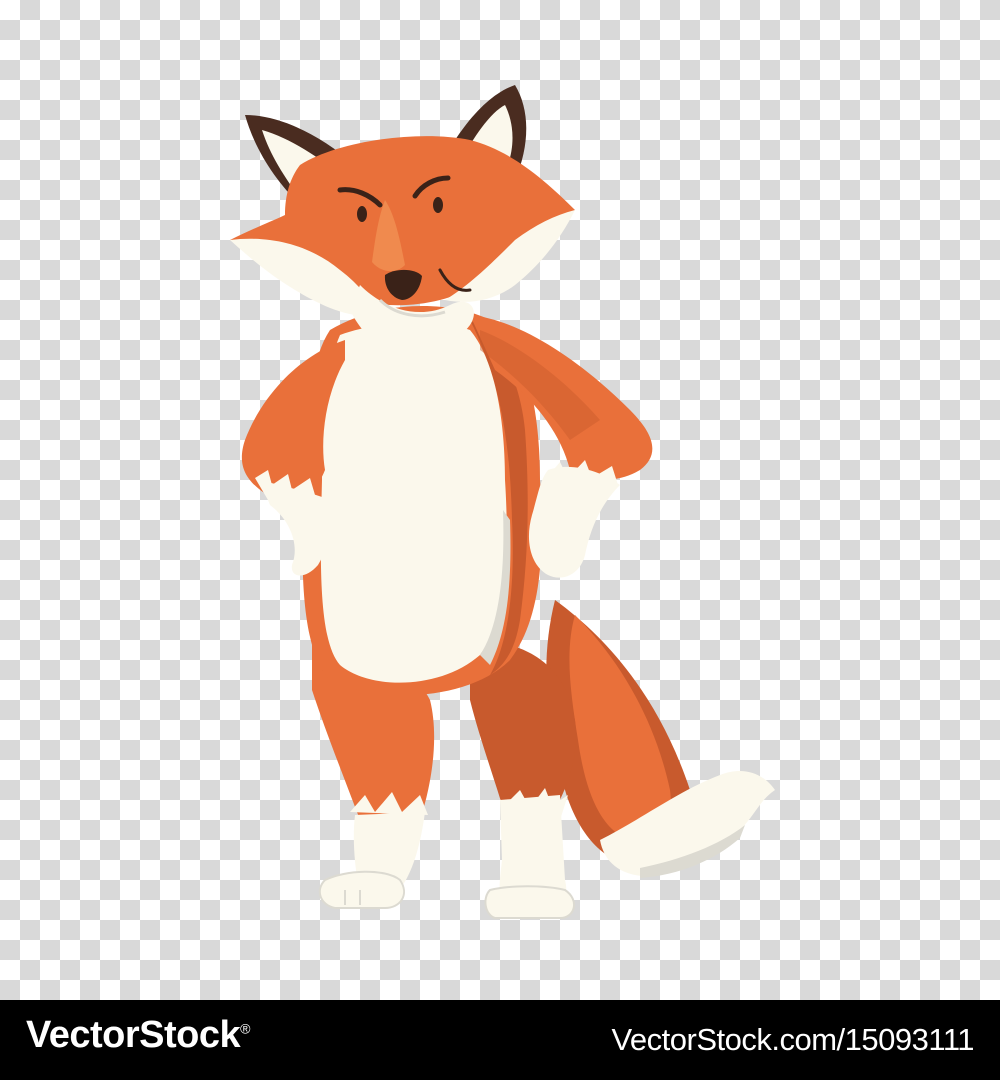 The height and width of the screenshot is (1080, 1000). I want to click on fox-tail, so click(660, 739).